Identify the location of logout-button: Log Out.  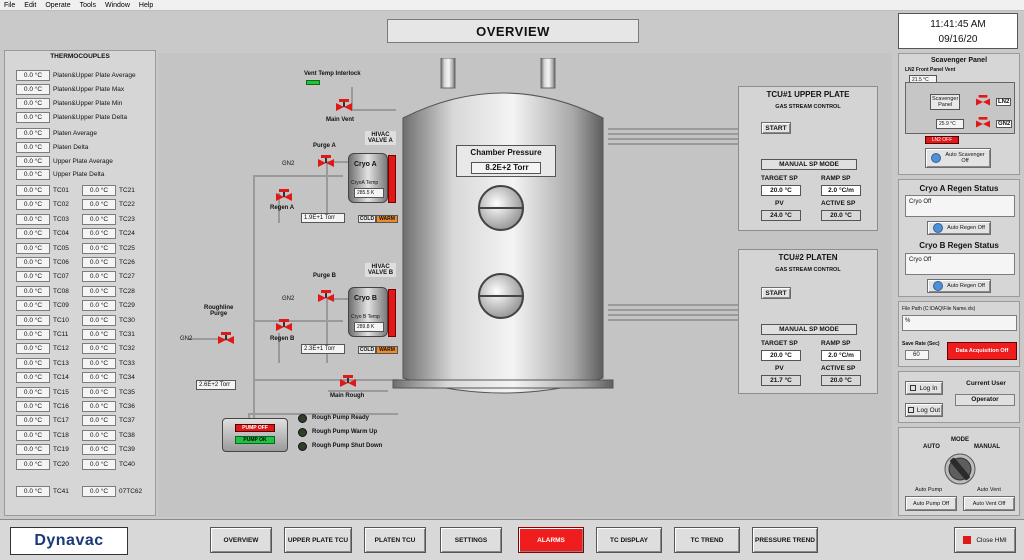
(924, 410).